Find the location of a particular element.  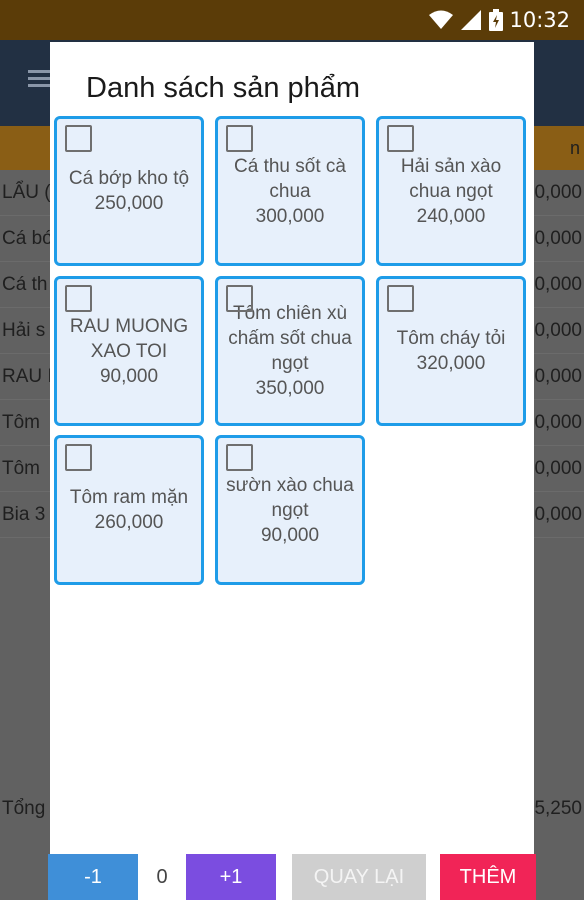

clock: 10:32 is located at coordinates (539, 20).